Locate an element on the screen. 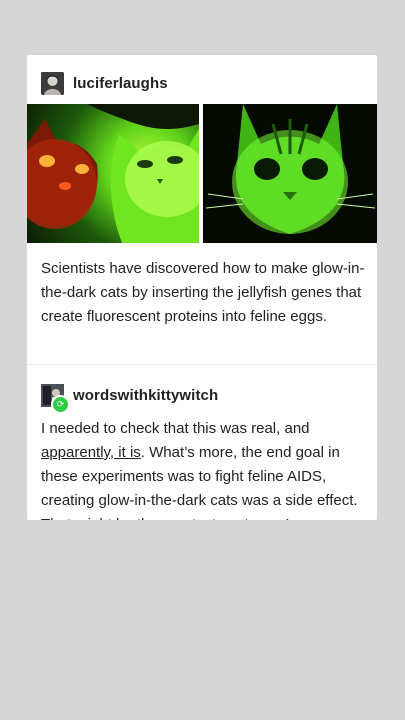 The height and width of the screenshot is (720, 405). post-header: luciferlaughs is located at coordinates (104, 83).